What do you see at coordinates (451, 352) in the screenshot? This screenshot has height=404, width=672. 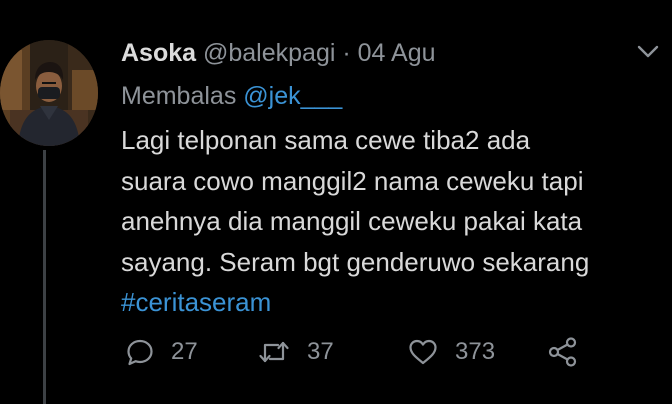 I see `like-button: 373` at bounding box center [451, 352].